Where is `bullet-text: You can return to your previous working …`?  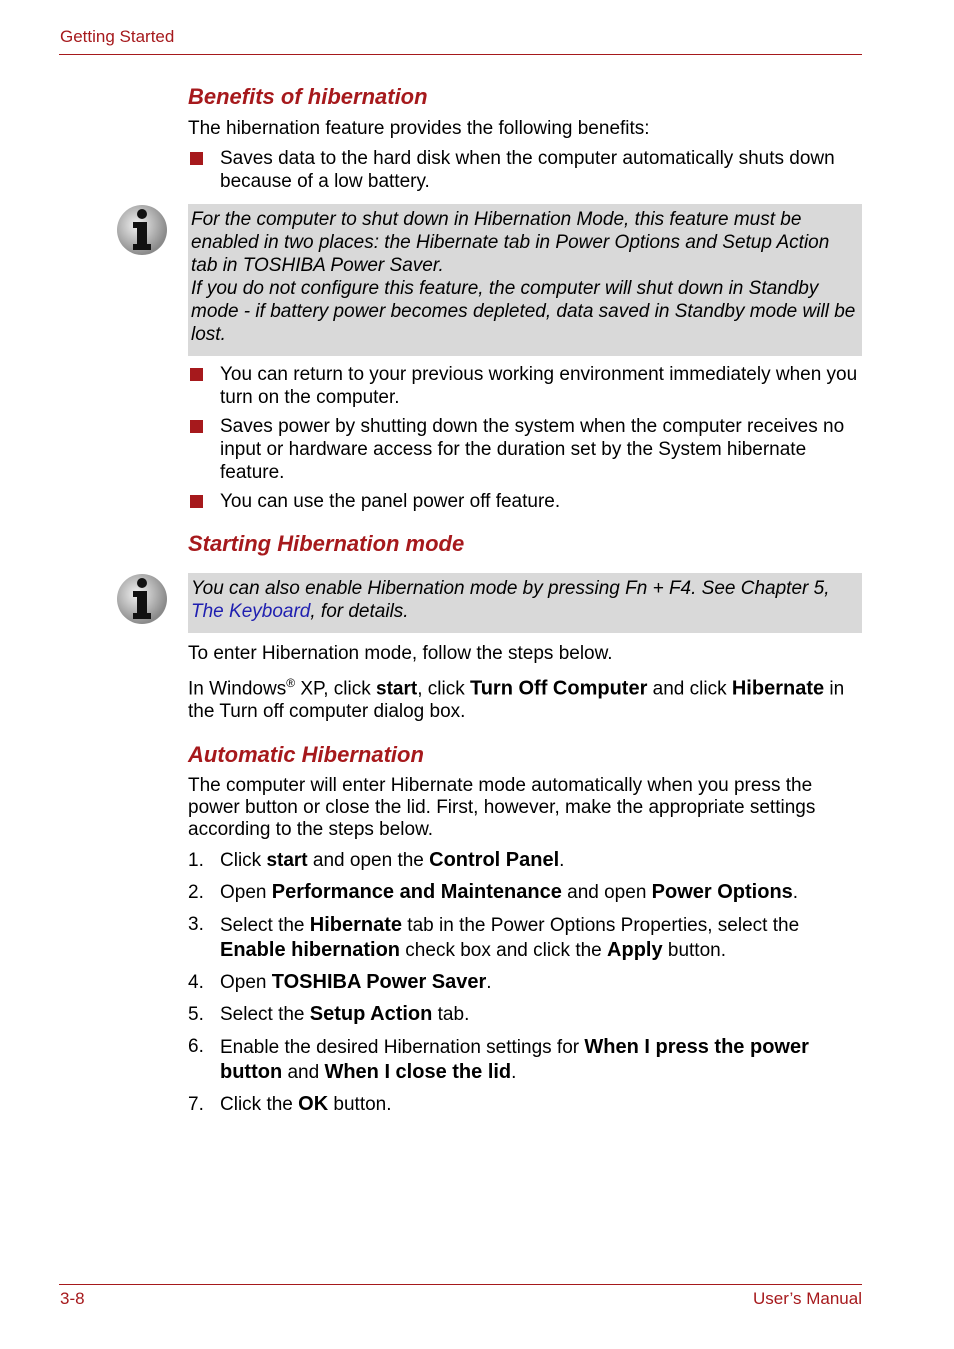
bullet-text: You can return to your previous working … is located at coordinates (539, 386).